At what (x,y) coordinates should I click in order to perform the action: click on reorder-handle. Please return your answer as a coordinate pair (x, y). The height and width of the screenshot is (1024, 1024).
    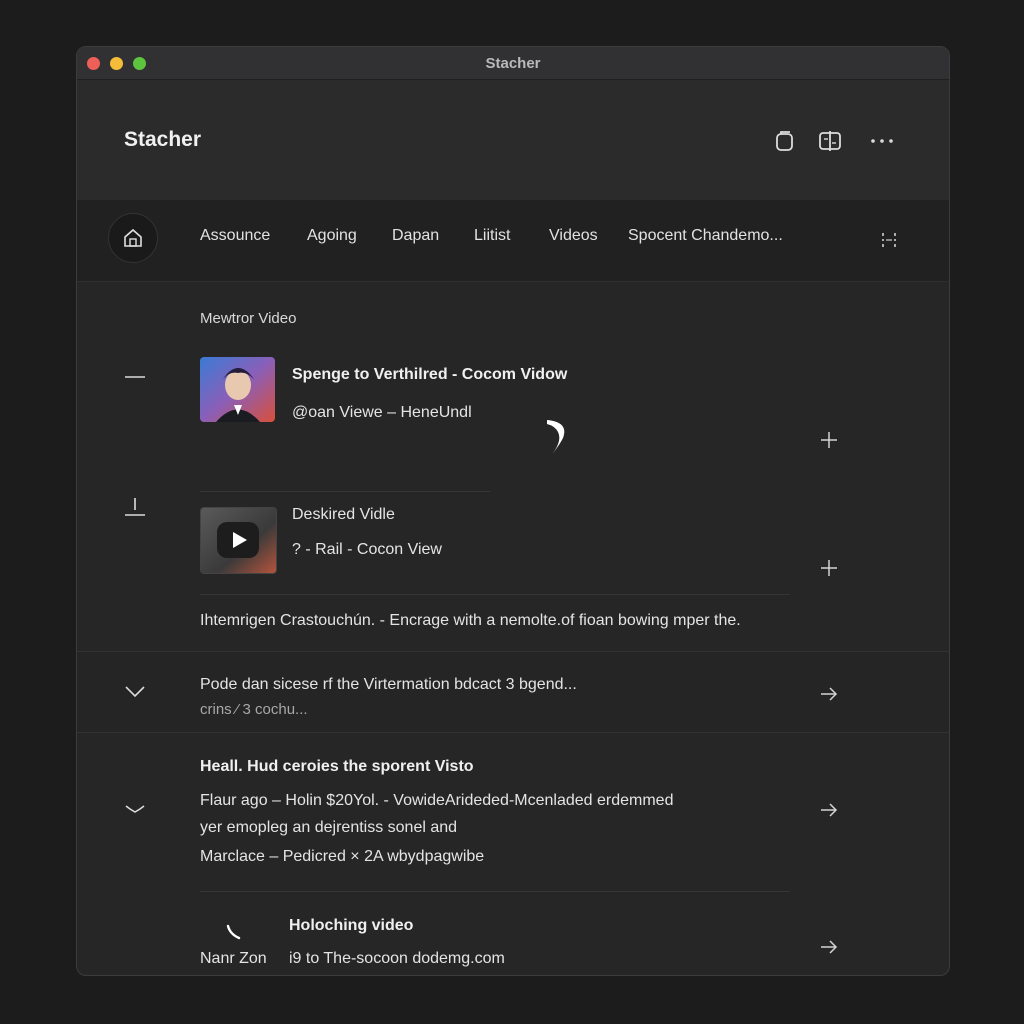
    Looking at the image, I should click on (135, 505).